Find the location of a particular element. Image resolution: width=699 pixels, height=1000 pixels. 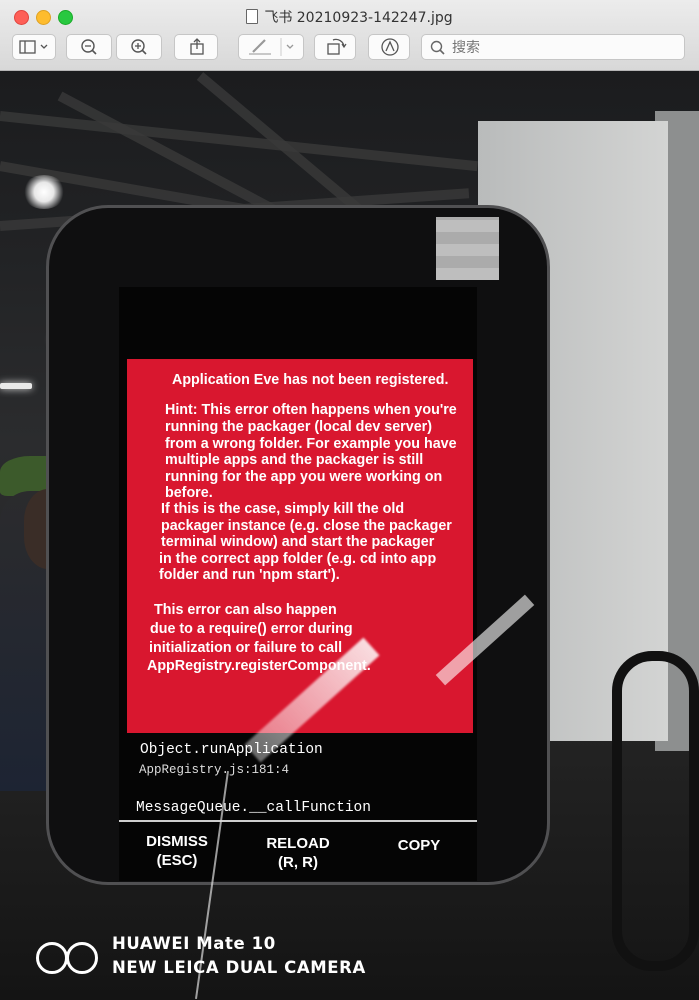

window-title-text: 飞书 20210923-142247.jpg is located at coordinates (358, 18).